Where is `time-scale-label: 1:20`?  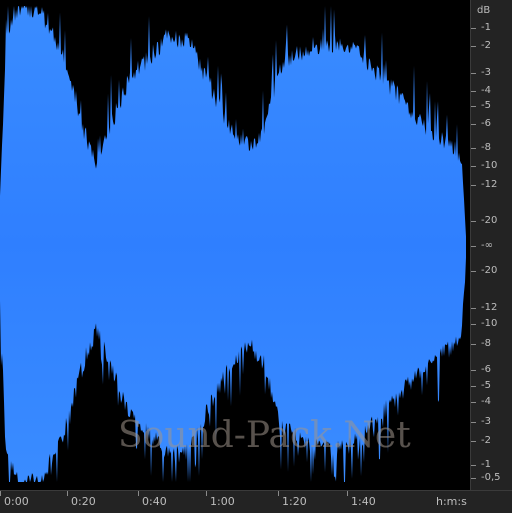
time-scale-label: 1:20 is located at coordinates (294, 501).